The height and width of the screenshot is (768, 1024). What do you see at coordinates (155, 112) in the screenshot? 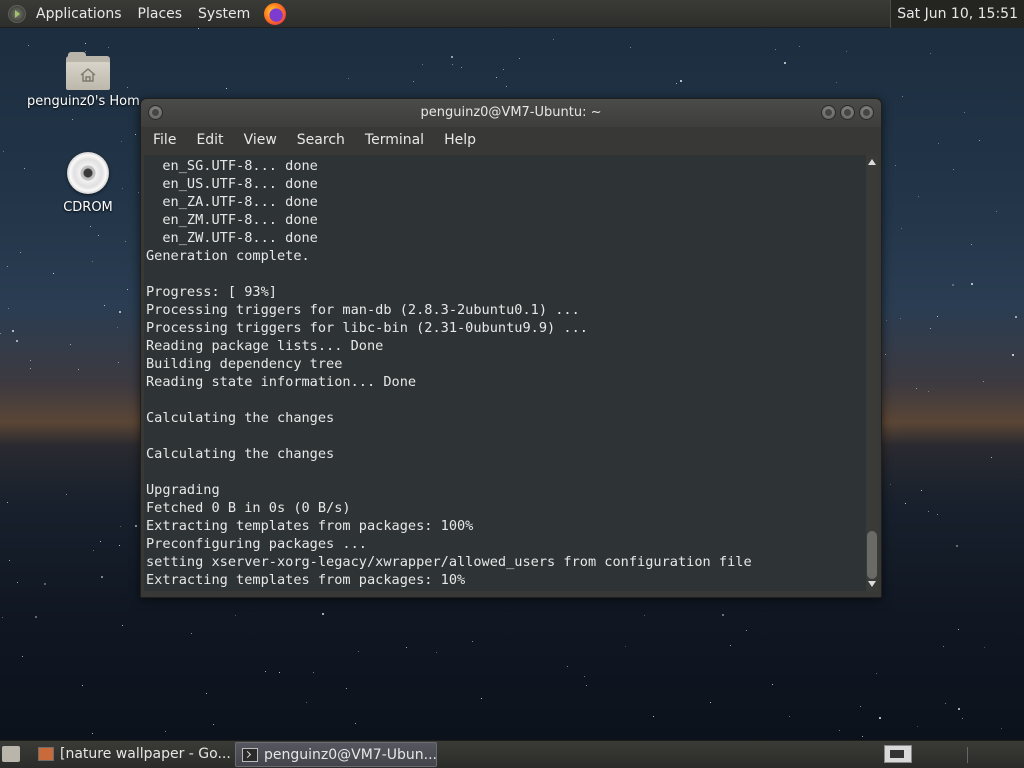
I see `window-menu-button` at bounding box center [155, 112].